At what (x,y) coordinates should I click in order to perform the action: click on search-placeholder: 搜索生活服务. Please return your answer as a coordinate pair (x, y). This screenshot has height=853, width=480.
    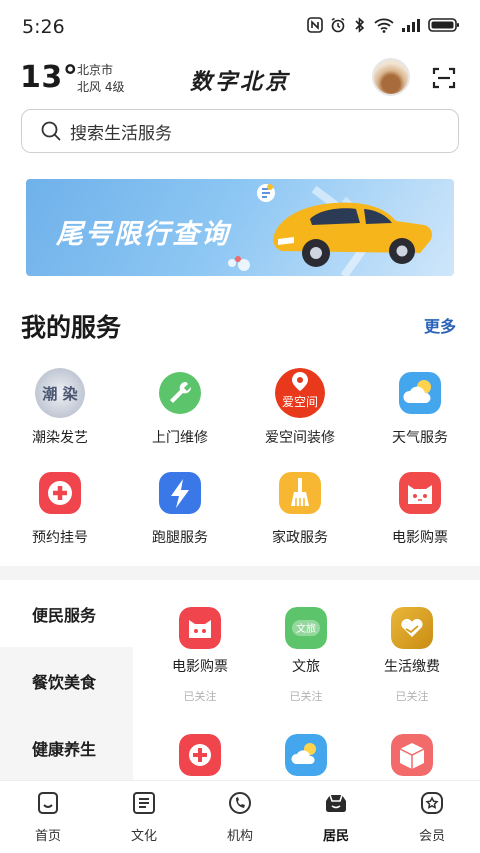
    Looking at the image, I should click on (121, 133).